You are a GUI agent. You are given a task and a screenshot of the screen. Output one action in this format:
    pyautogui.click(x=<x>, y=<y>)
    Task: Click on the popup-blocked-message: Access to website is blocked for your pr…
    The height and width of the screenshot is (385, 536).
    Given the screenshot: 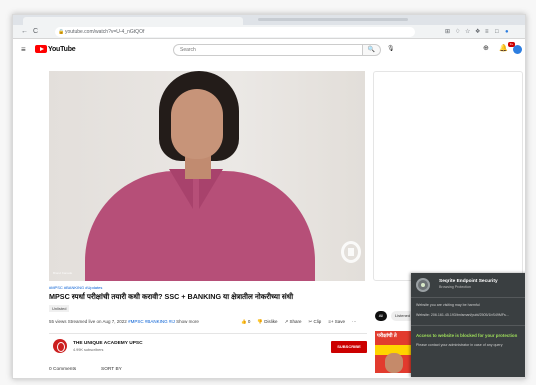 What is the action you would take?
    pyautogui.click(x=467, y=335)
    